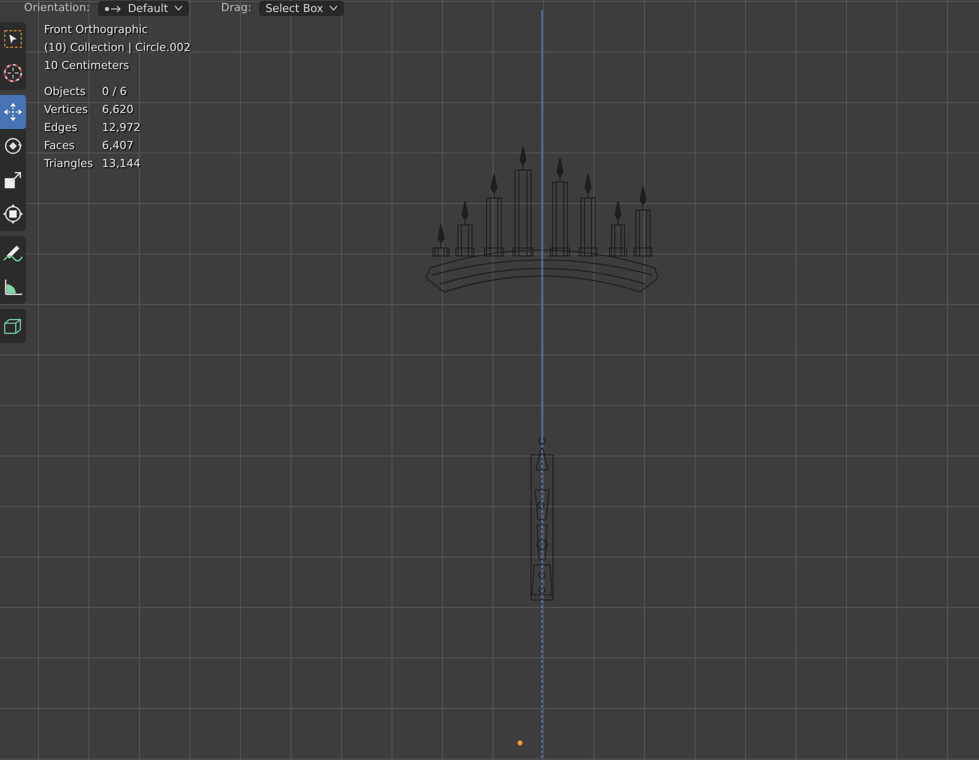 The height and width of the screenshot is (760, 979). What do you see at coordinates (13, 112) in the screenshot?
I see `move-arrows-icon` at bounding box center [13, 112].